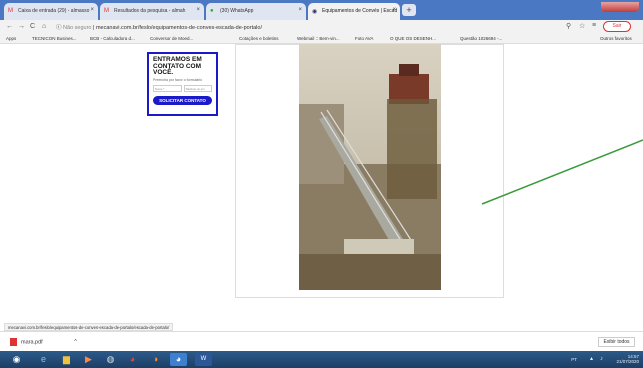  Describe the element at coordinates (315, 12) in the screenshot. I see `site-icon: ◉` at that location.